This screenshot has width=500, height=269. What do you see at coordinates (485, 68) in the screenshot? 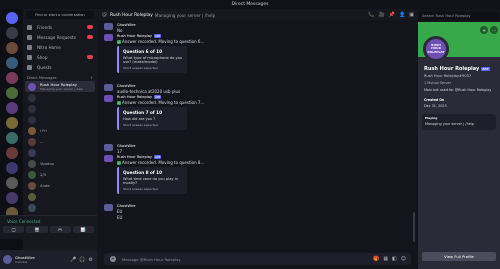
I see `app-badge: APP` at bounding box center [485, 68].